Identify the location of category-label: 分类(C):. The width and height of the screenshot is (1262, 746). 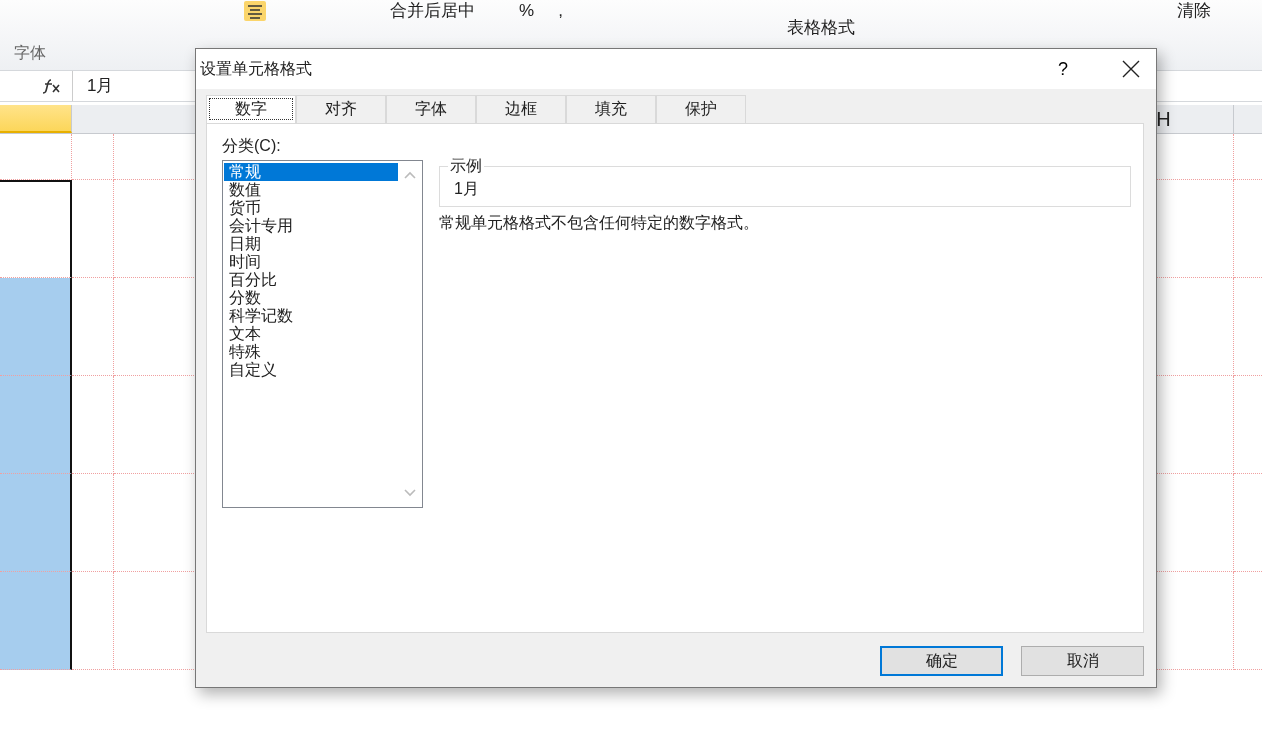
(252, 146).